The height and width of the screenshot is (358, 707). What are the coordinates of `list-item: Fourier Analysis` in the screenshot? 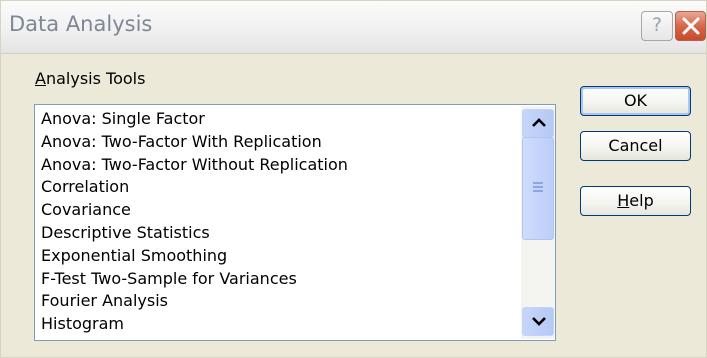 It's located at (194, 301).